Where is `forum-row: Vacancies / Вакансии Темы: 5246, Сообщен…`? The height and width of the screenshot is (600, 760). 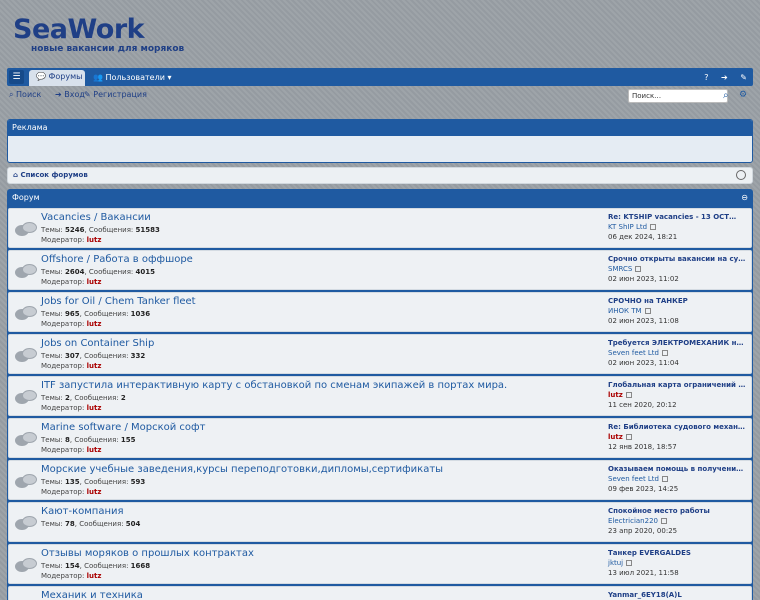 forum-row: Vacancies / Вакансии Темы: 5246, Сообщен… is located at coordinates (380, 228).